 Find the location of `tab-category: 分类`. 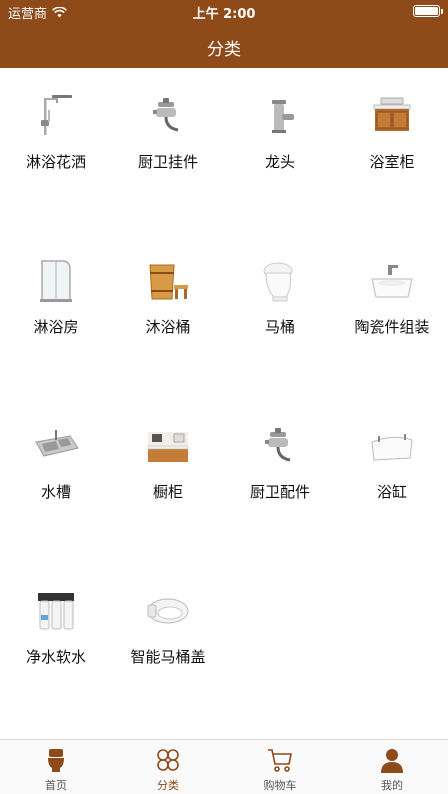

tab-category: 分类 is located at coordinates (168, 767).